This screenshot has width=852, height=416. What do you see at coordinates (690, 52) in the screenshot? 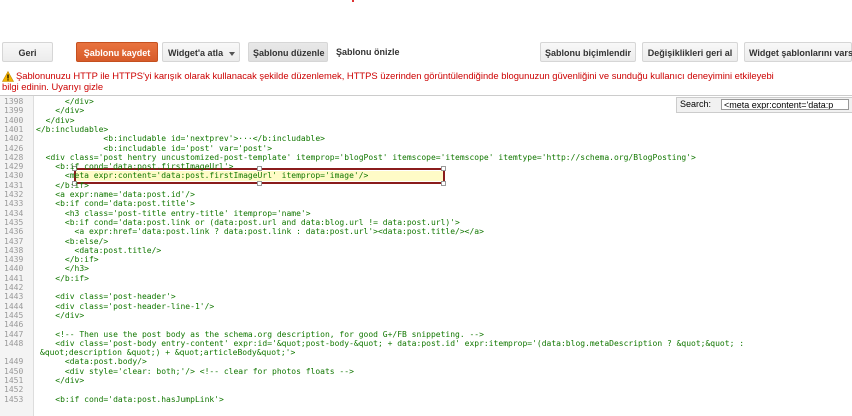
I see `revert-changes-button: Değişiklikleri geri al` at bounding box center [690, 52].